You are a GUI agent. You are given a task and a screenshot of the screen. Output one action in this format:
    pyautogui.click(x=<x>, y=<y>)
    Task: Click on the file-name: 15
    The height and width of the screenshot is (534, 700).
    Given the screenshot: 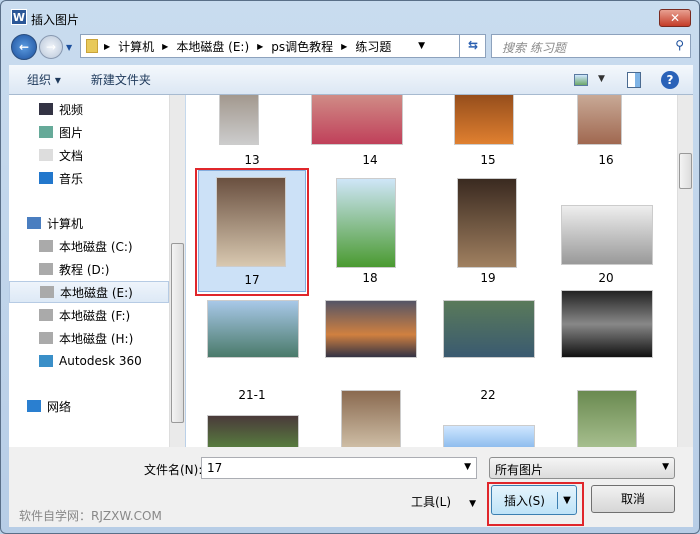 What is the action you would take?
    pyautogui.click(x=488, y=160)
    